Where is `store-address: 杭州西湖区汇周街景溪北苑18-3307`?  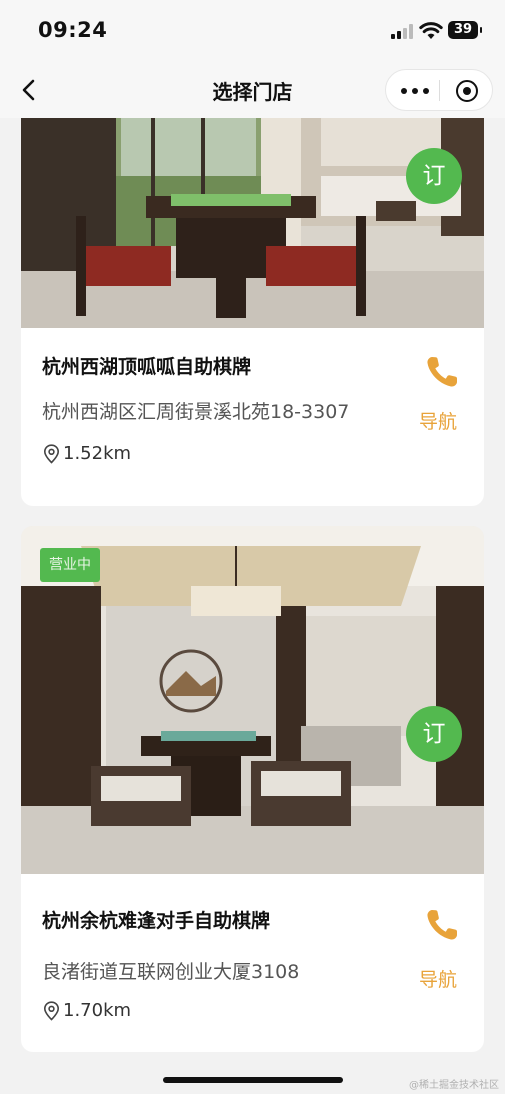 store-address: 杭州西湖区汇周街景溪北苑18-3307 is located at coordinates (196, 412).